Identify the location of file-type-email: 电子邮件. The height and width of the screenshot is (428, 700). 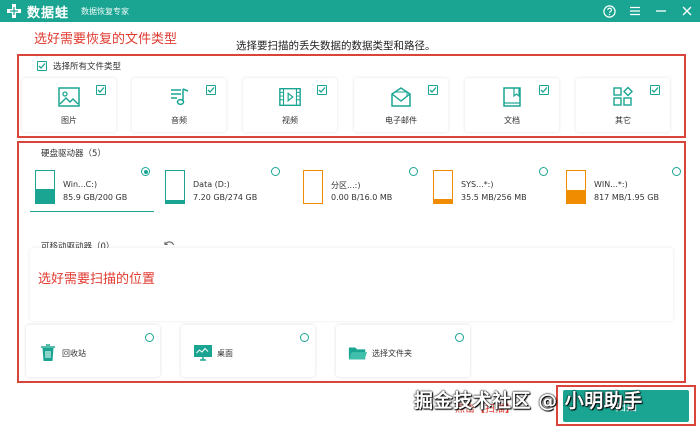
(401, 105).